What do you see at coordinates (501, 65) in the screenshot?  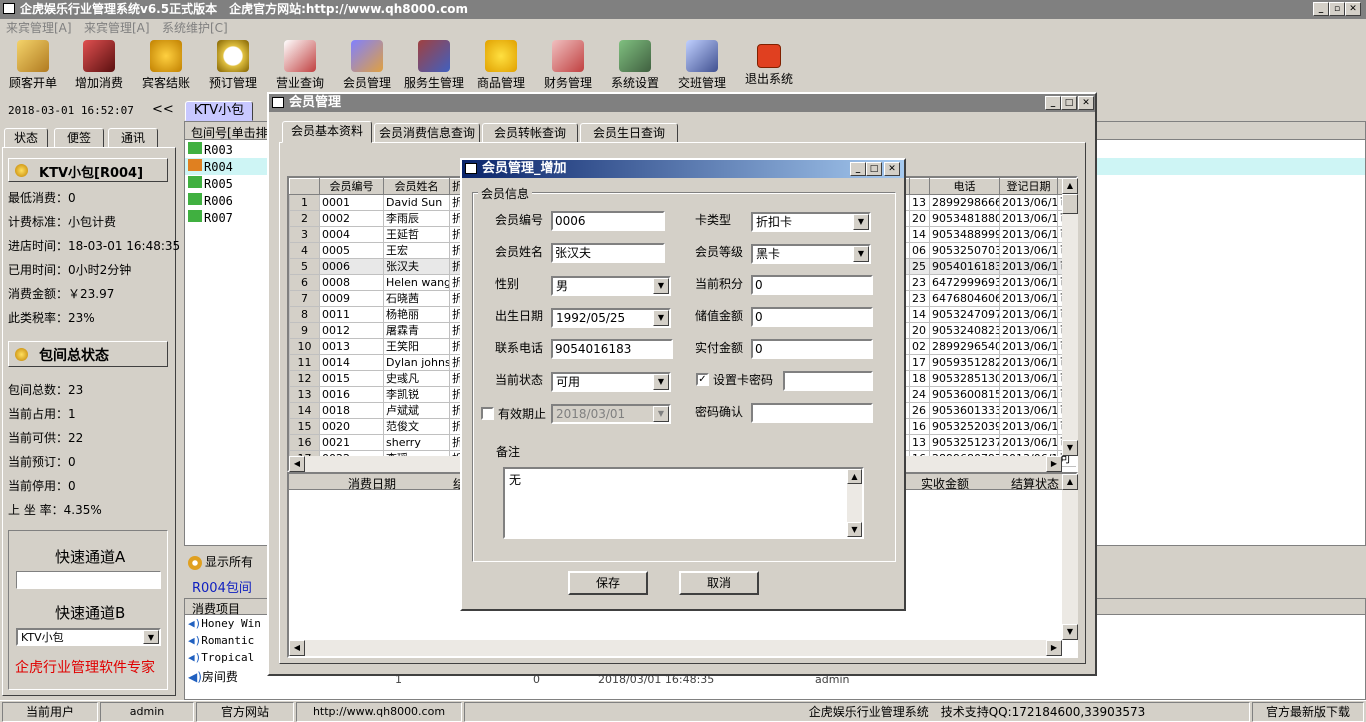 I see `toolbar-goods: 商品管理` at bounding box center [501, 65].